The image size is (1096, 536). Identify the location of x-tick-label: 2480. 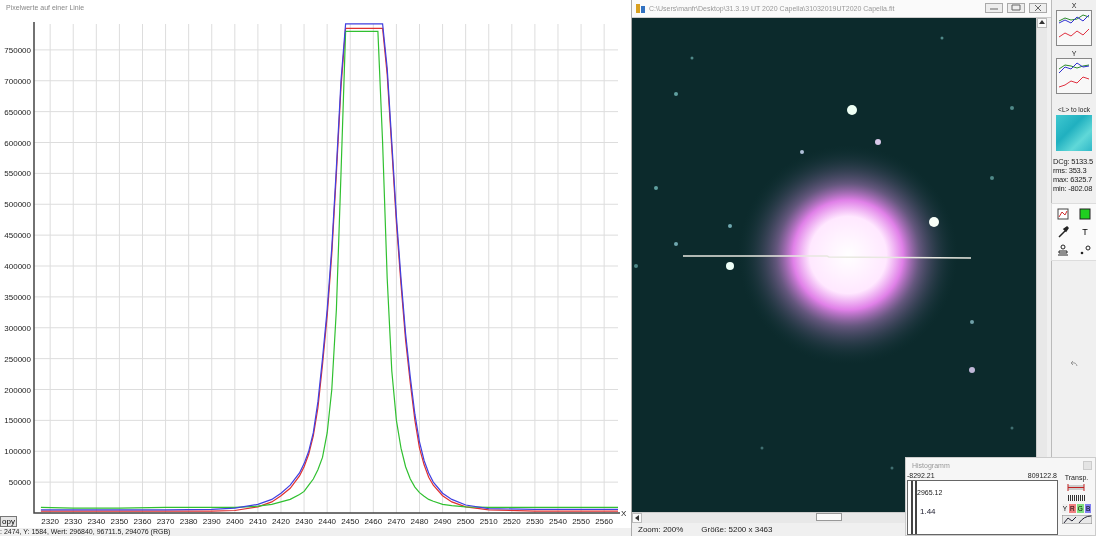
(419, 521).